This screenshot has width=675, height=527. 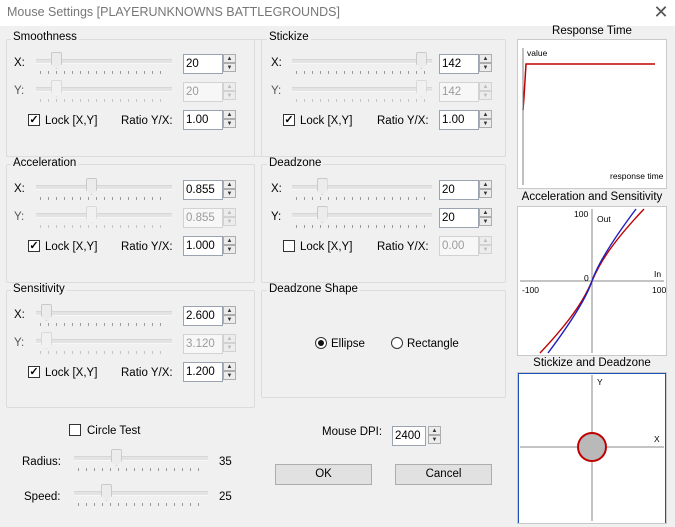 I want to click on mouse-dpi-input: 2400, so click(x=409, y=436).